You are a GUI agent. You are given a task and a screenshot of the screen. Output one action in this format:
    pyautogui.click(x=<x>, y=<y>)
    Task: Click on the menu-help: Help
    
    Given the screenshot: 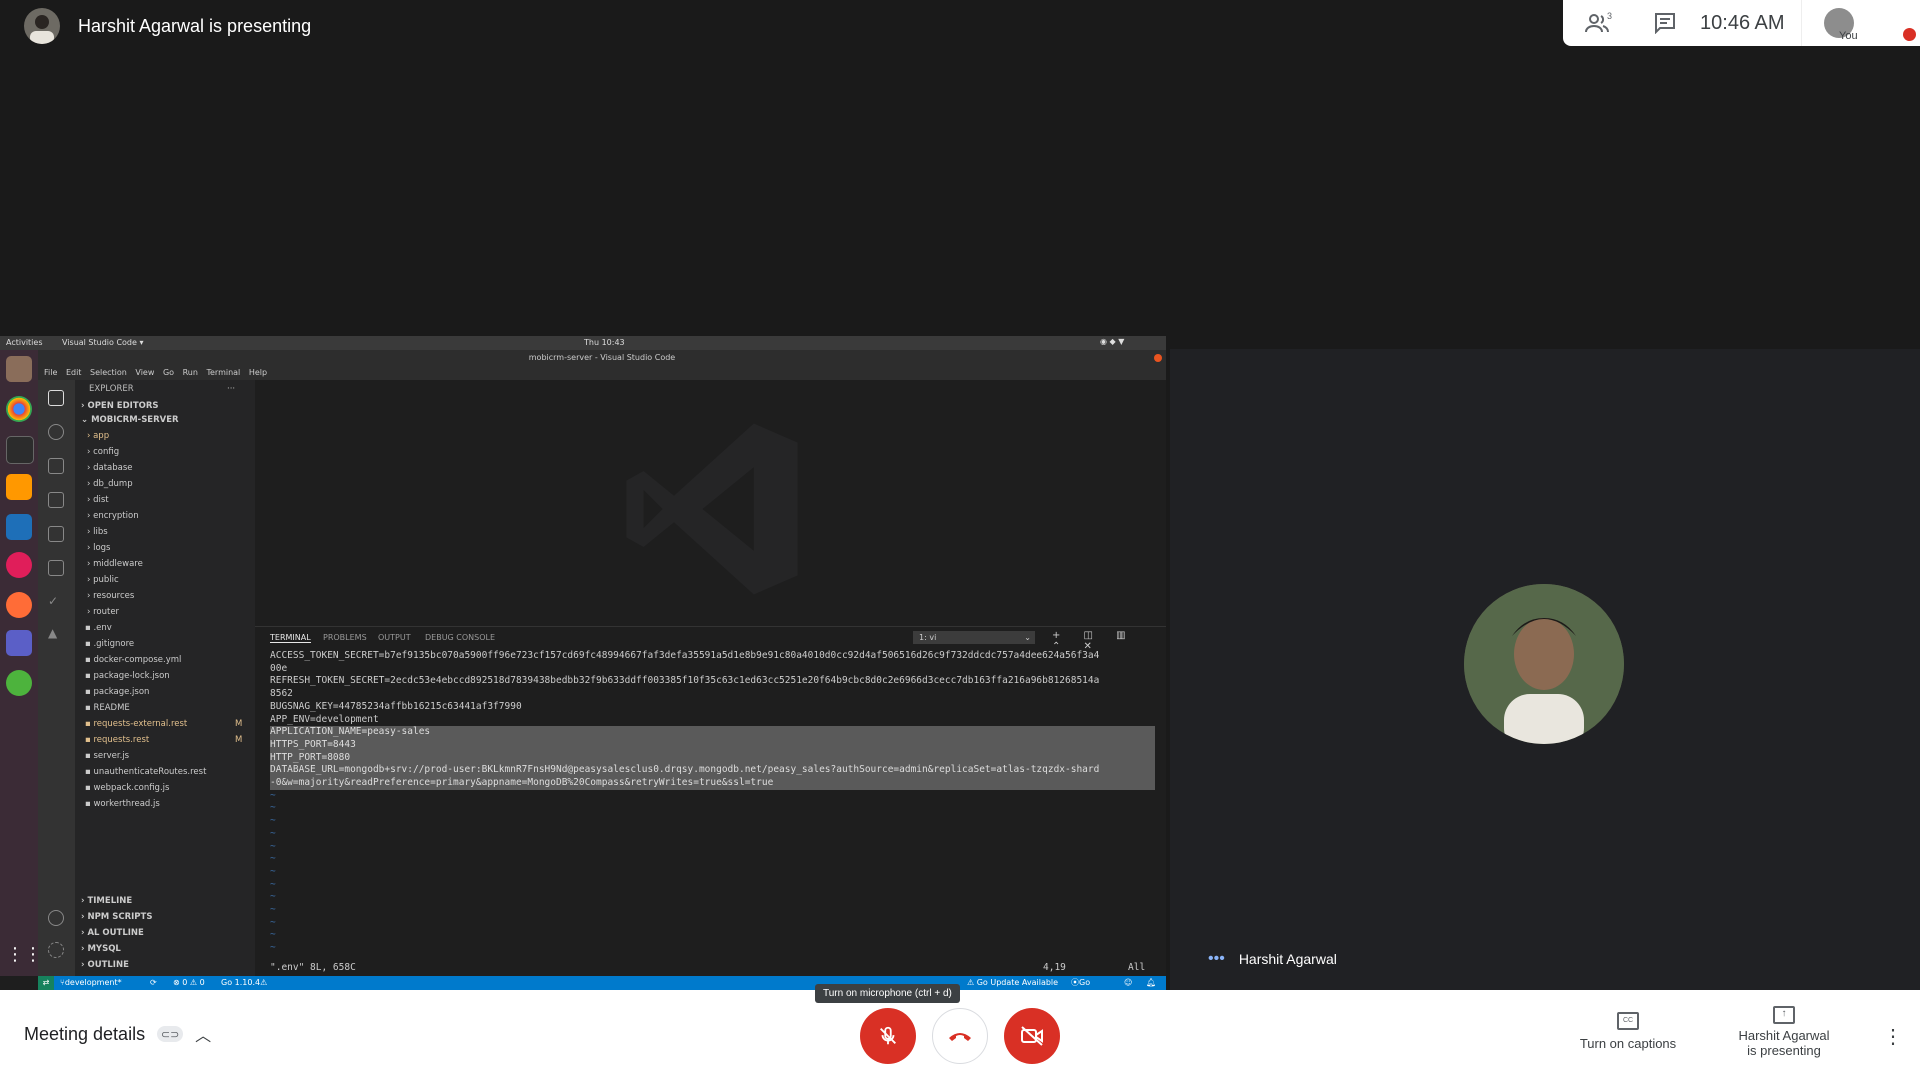 What is the action you would take?
    pyautogui.click(x=258, y=372)
    